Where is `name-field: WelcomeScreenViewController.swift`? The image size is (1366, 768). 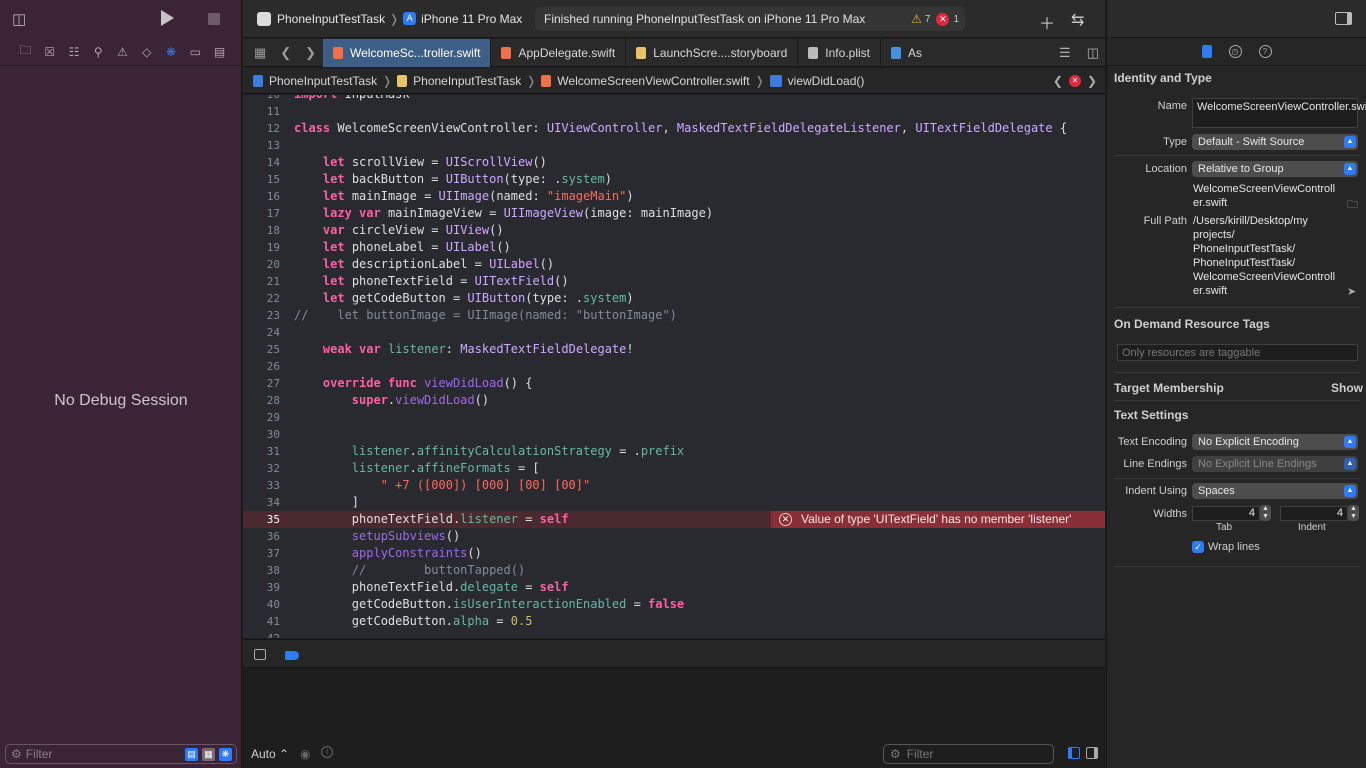
name-field: WelcomeScreenViewController.swift is located at coordinates (1279, 113).